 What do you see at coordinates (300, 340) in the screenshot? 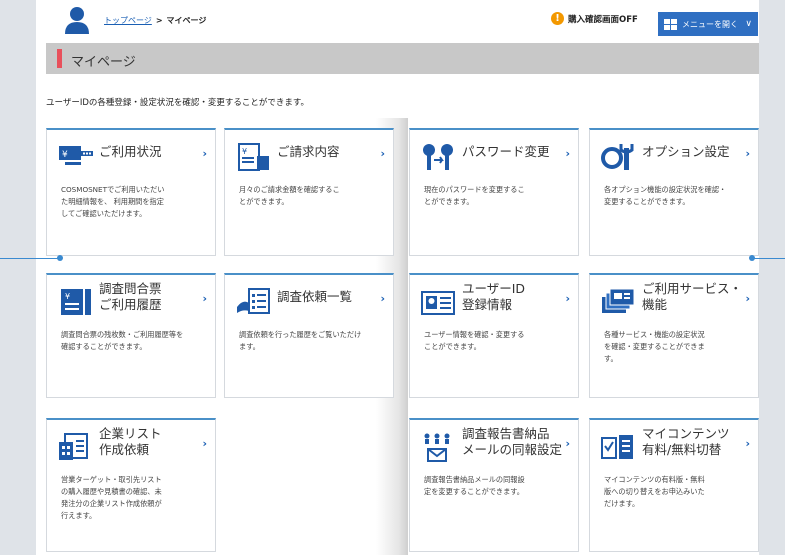
I see `tile-description: 調査依頼を行った履歴をご覧いただけ ます。` at bounding box center [300, 340].